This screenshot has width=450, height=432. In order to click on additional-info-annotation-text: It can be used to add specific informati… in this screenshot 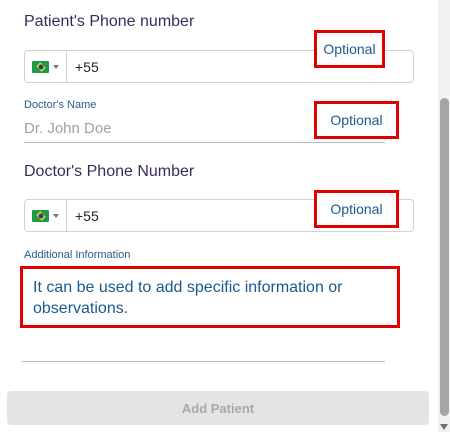, I will do `click(188, 298)`.